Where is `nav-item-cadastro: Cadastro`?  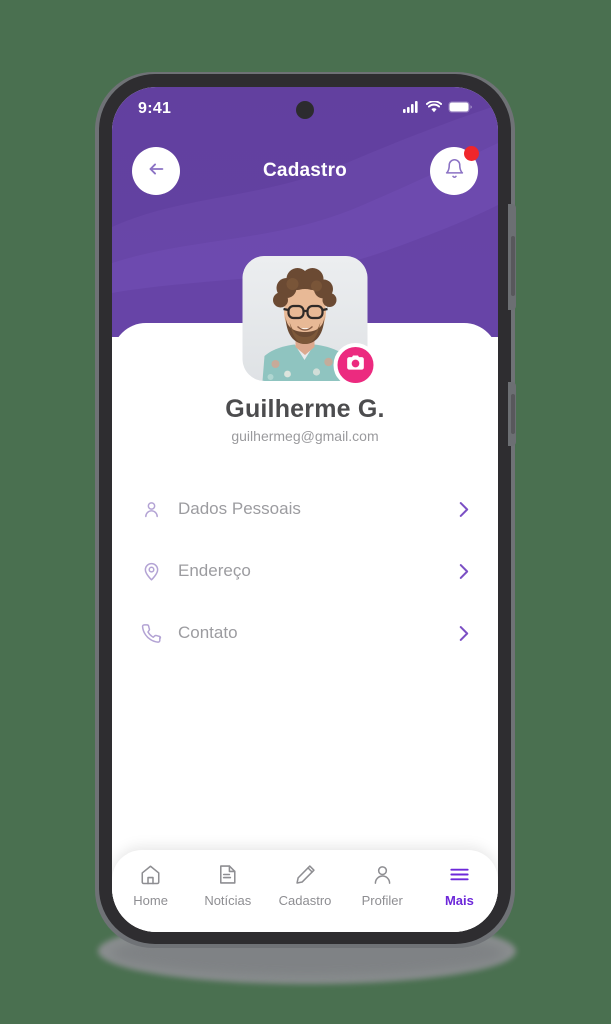
nav-item-cadastro: Cadastro is located at coordinates (304, 885).